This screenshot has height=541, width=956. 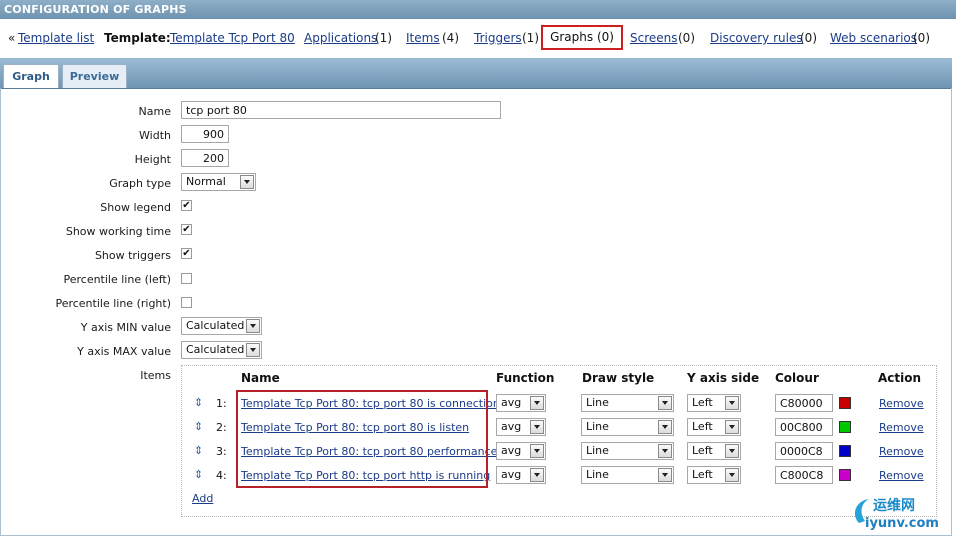 I want to click on y-axis-min-select: Calculated, so click(x=221, y=326).